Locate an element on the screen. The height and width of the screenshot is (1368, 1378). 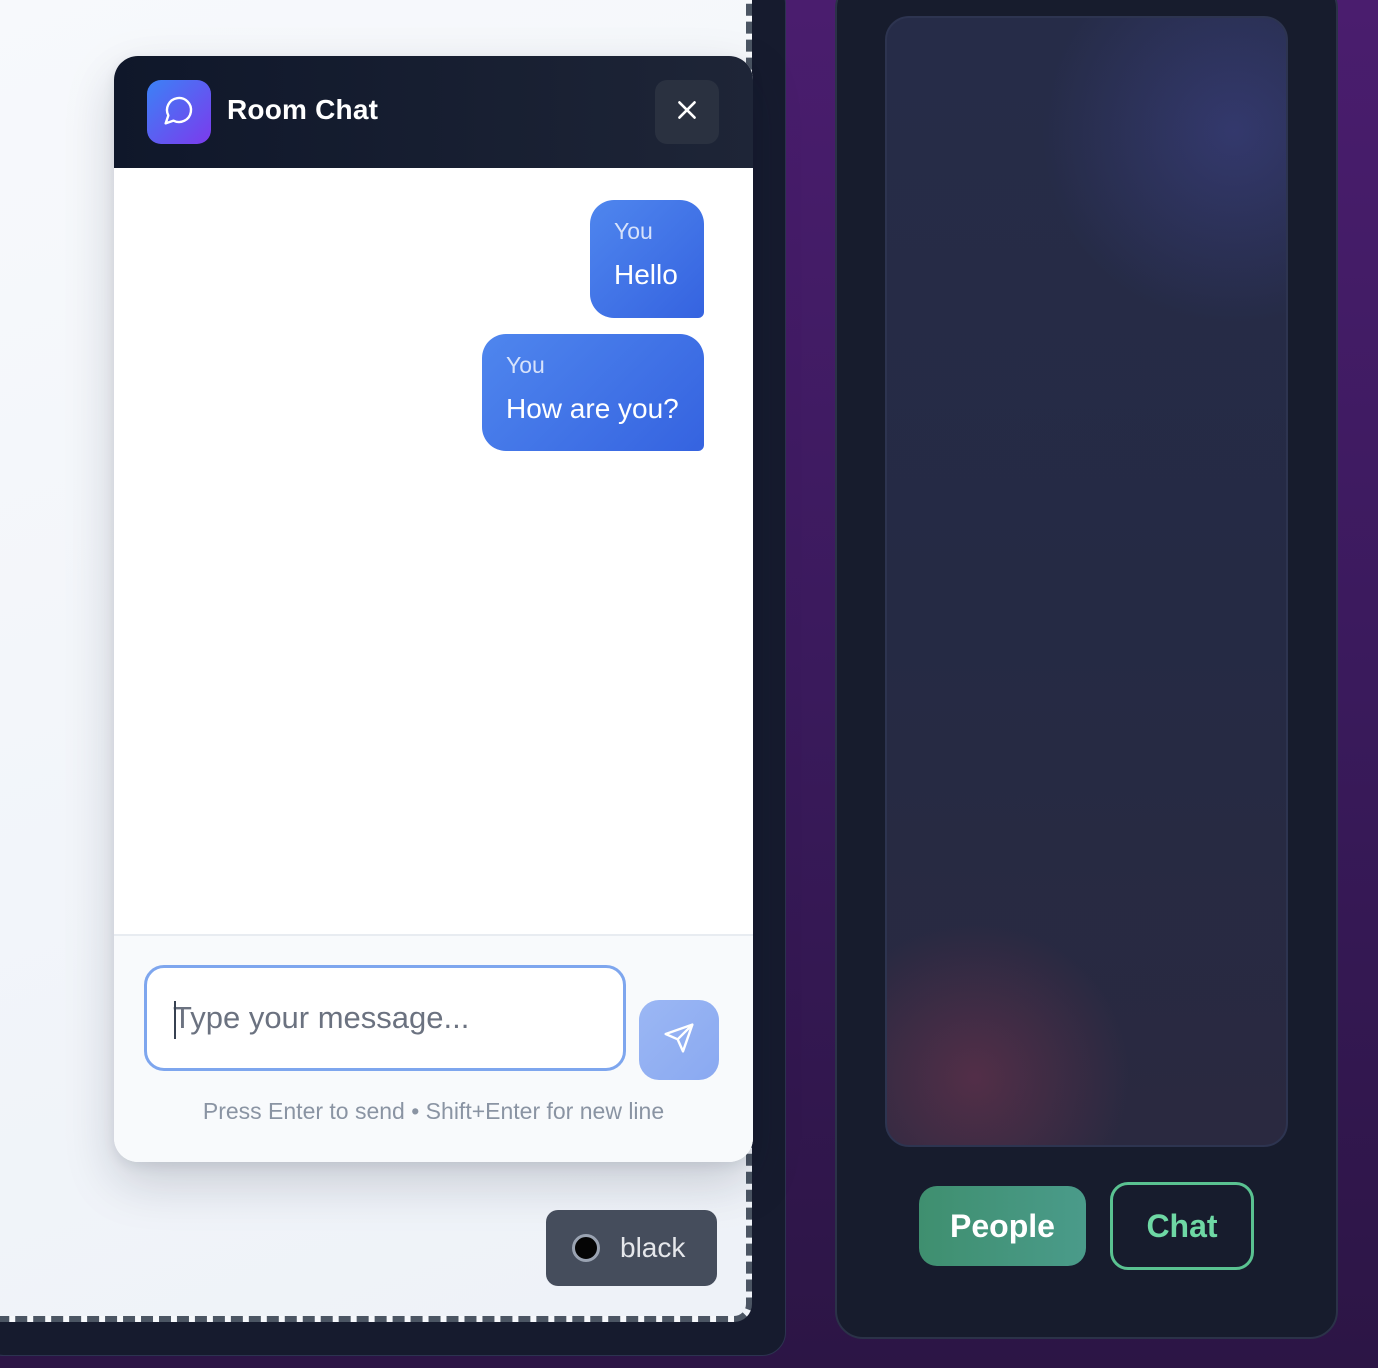
chat-bubble-icon is located at coordinates (179, 112).